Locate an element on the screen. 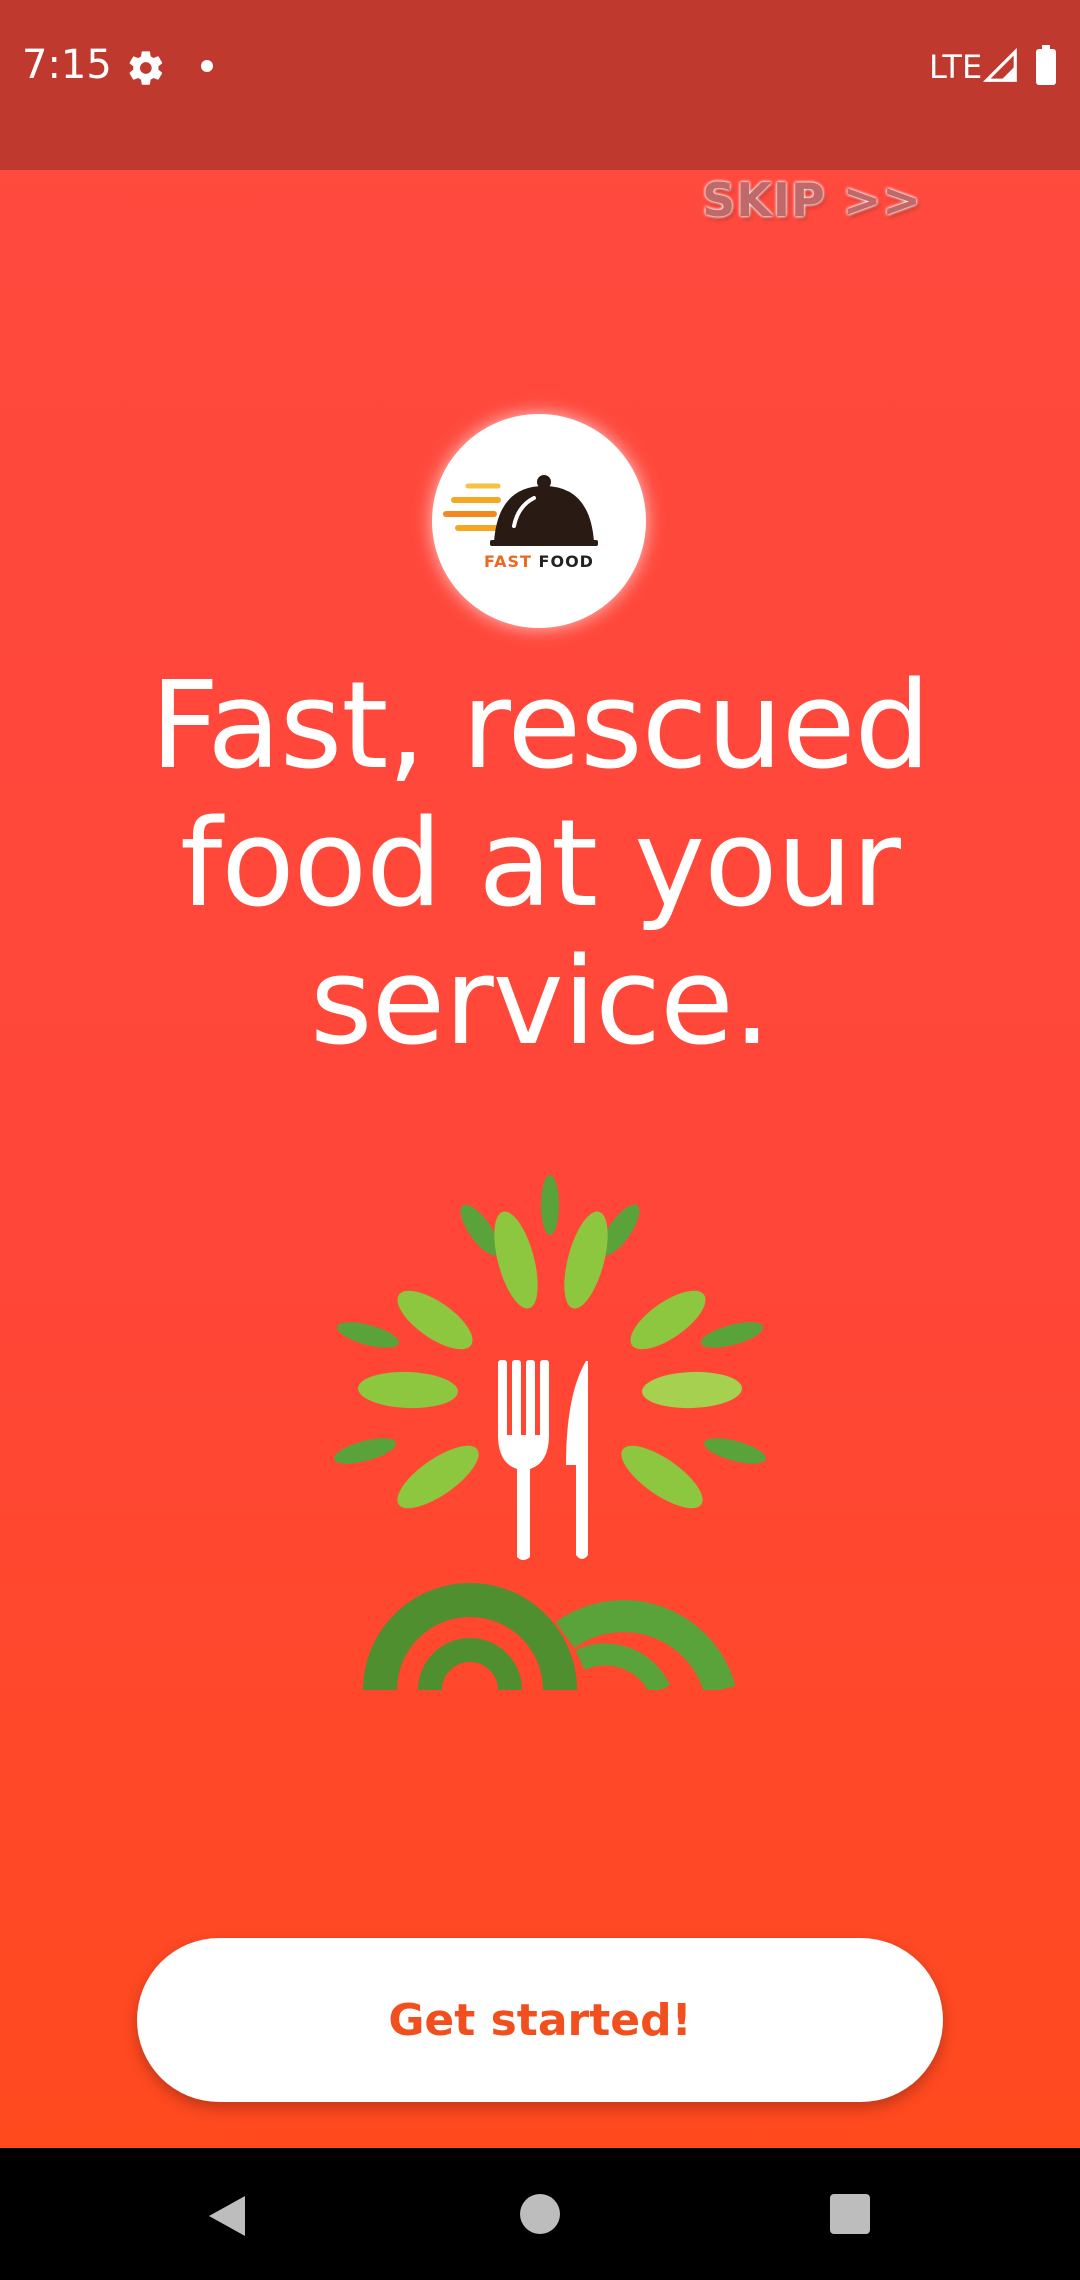 The height and width of the screenshot is (2280, 1080). headline-line-2: food at your is located at coordinates (540, 864).